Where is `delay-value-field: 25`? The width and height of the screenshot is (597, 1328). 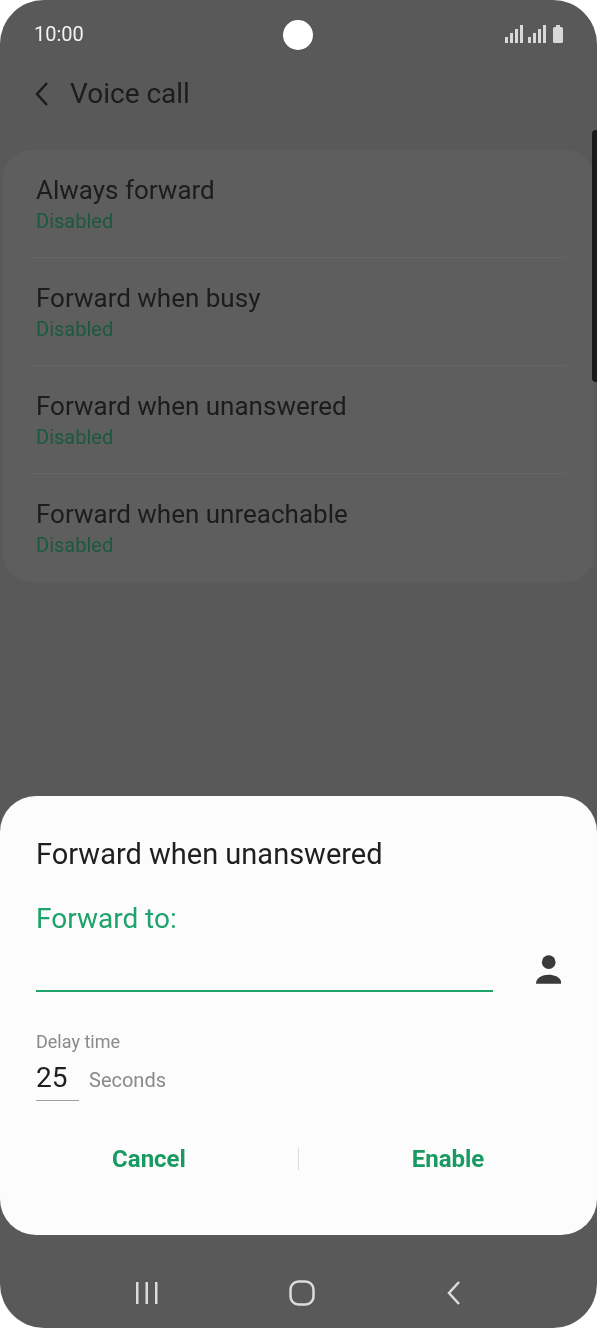 delay-value-field: 25 is located at coordinates (57, 1079).